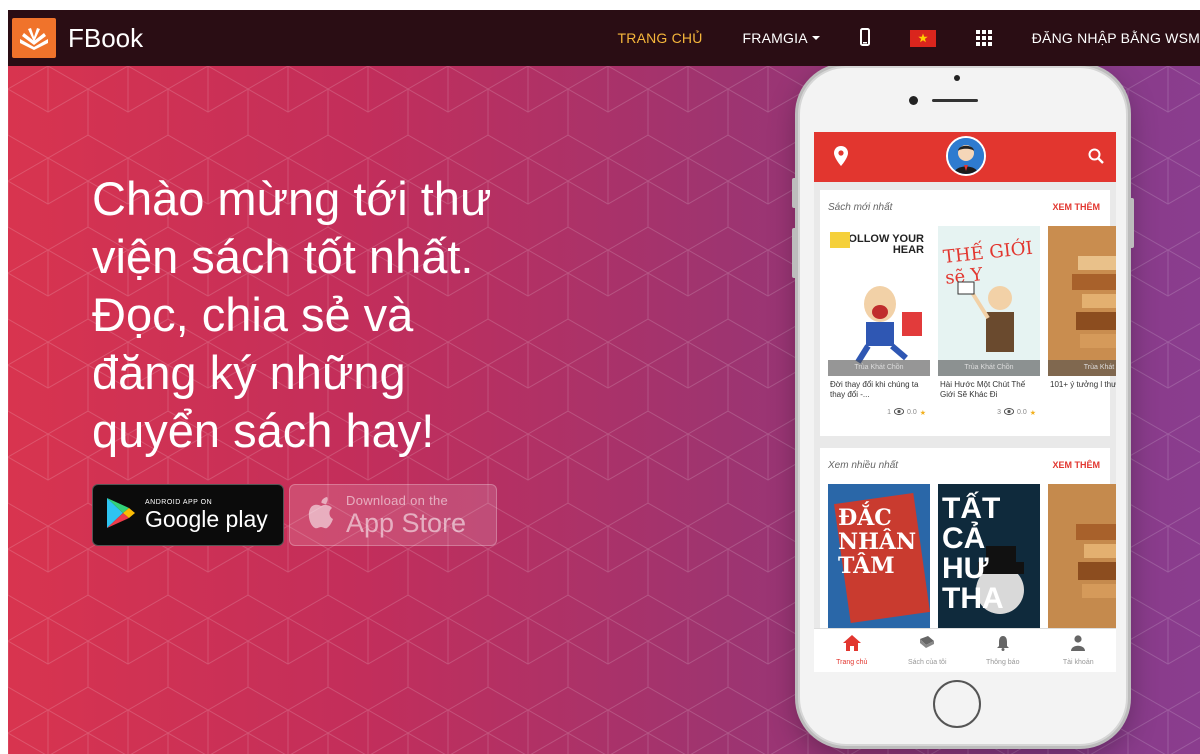 This screenshot has width=1200, height=754. I want to click on bottom-nav-label: Sách của tôi, so click(927, 662).